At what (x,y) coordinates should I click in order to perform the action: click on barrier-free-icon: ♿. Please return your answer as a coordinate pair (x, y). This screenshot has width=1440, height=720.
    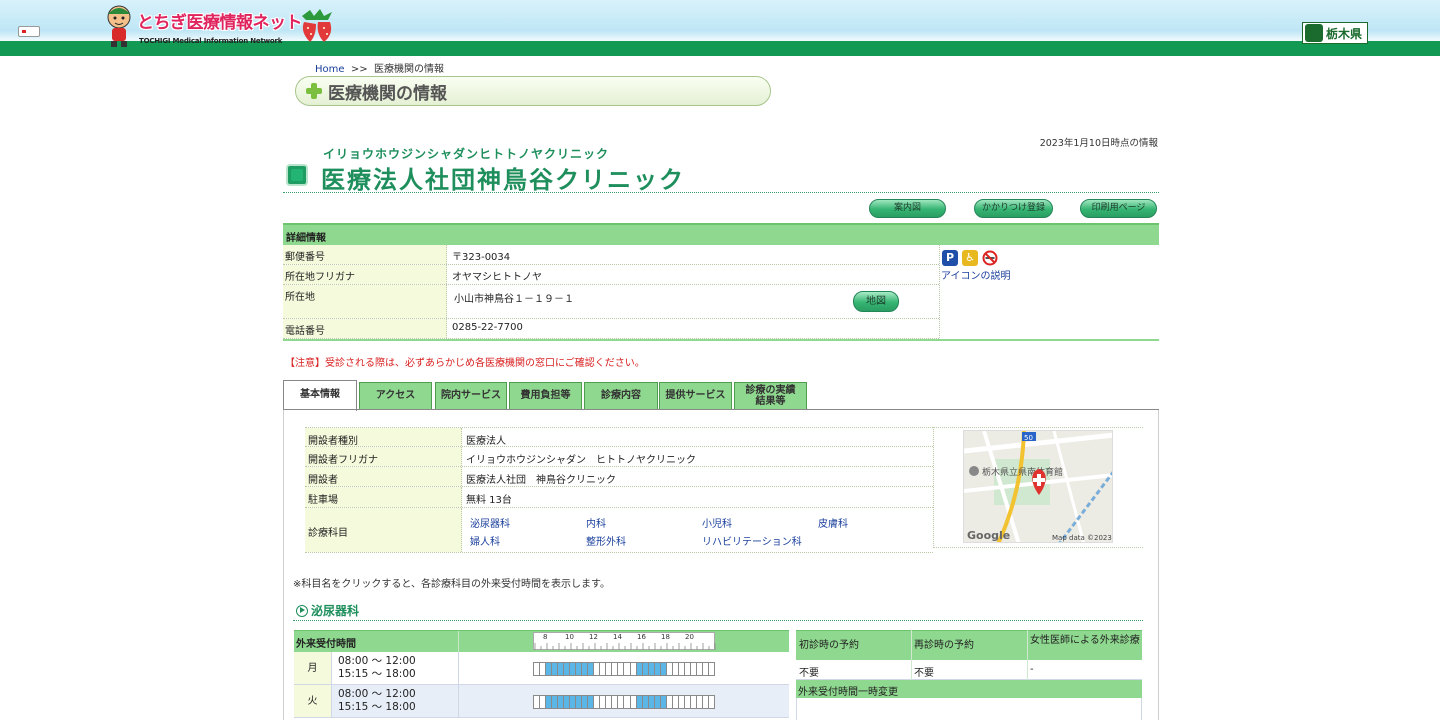
    Looking at the image, I should click on (970, 258).